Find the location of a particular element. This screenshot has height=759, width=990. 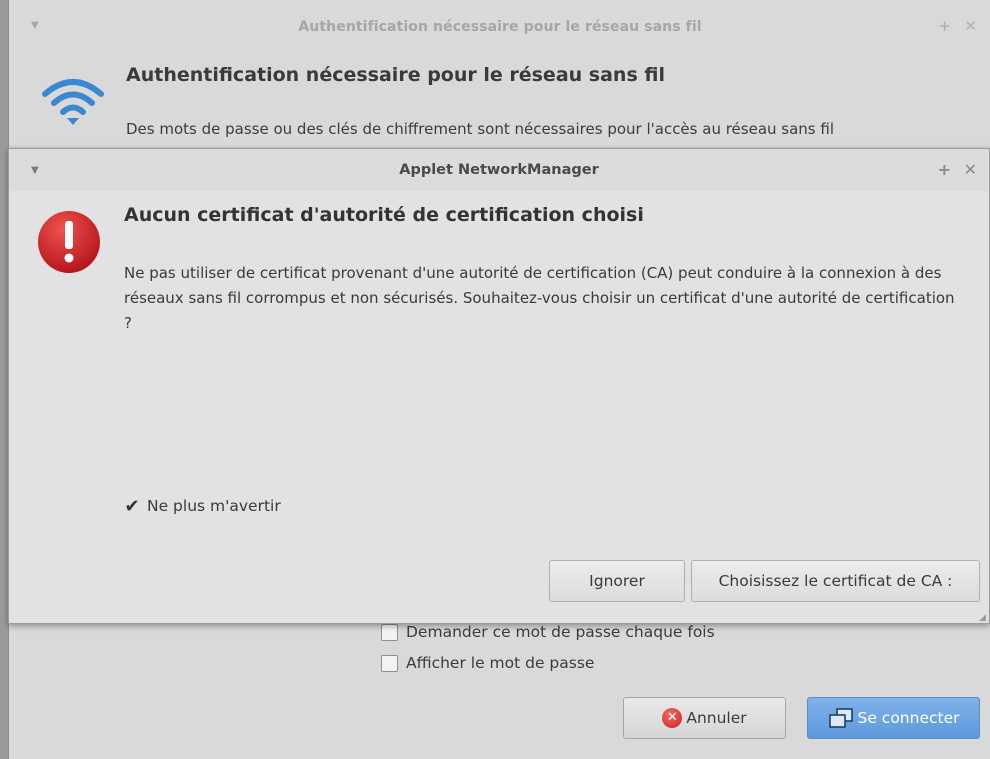

dont-warn-checkbox: ✔ Ne plus m'avertir is located at coordinates (202, 506).